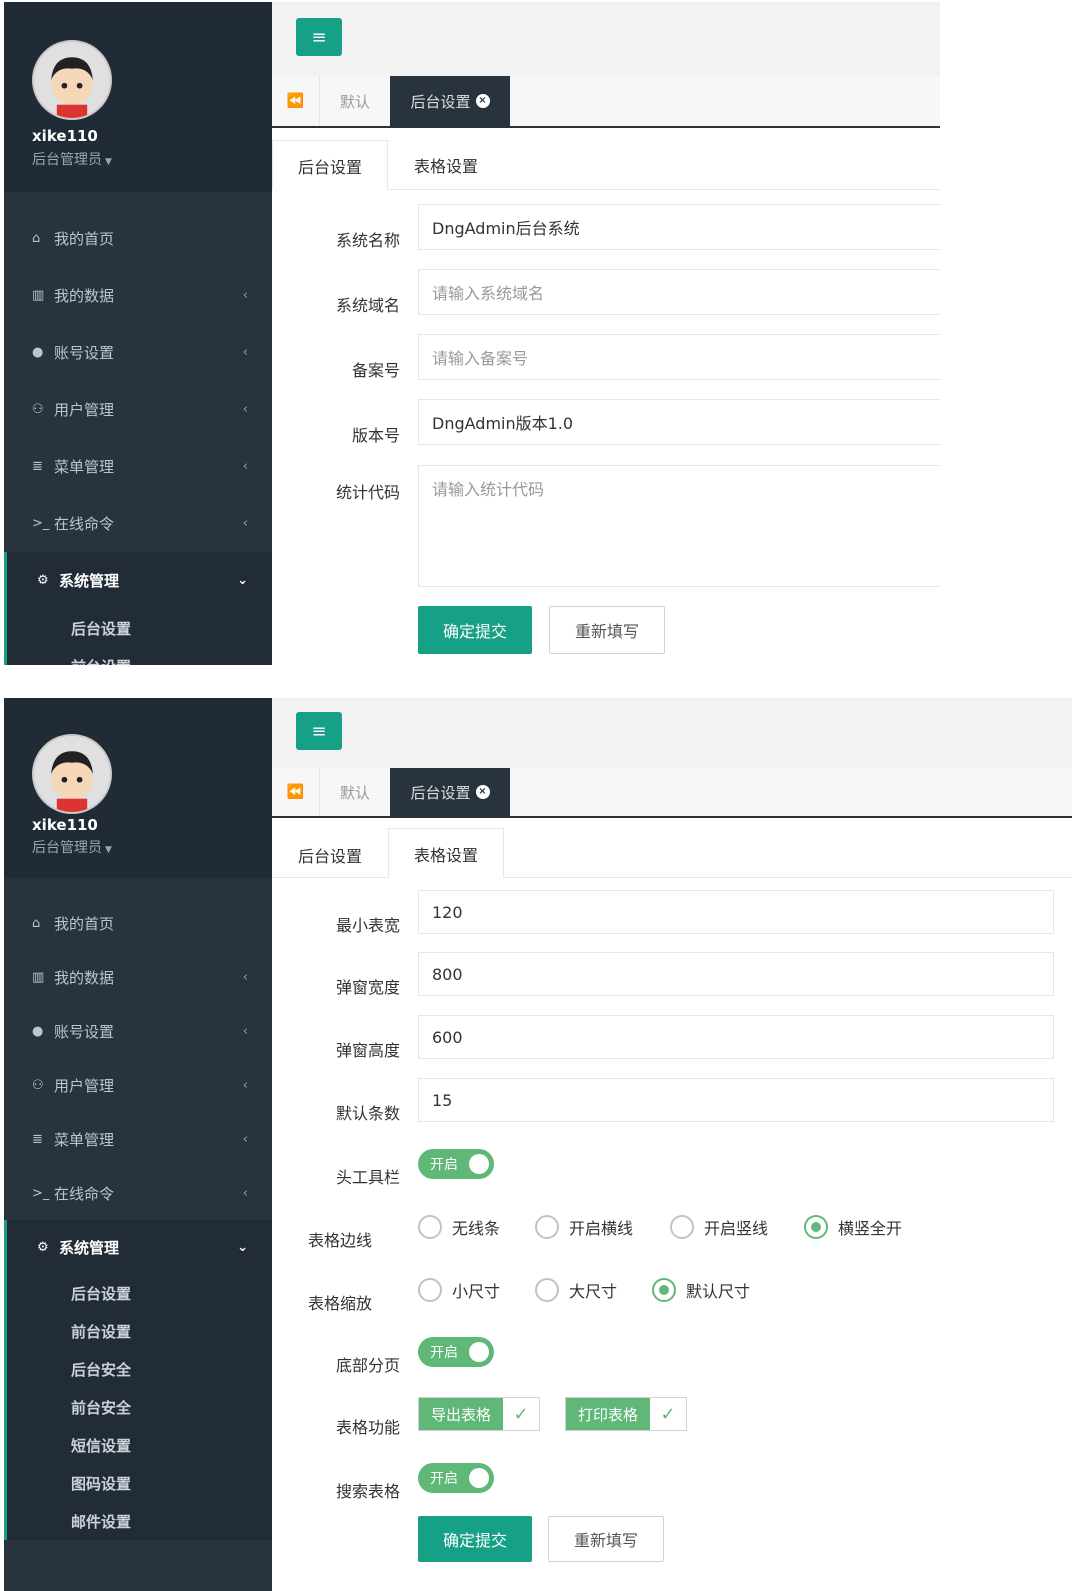  What do you see at coordinates (601, 1228) in the screenshot?
I see `radio-label: 开启横线` at bounding box center [601, 1228].